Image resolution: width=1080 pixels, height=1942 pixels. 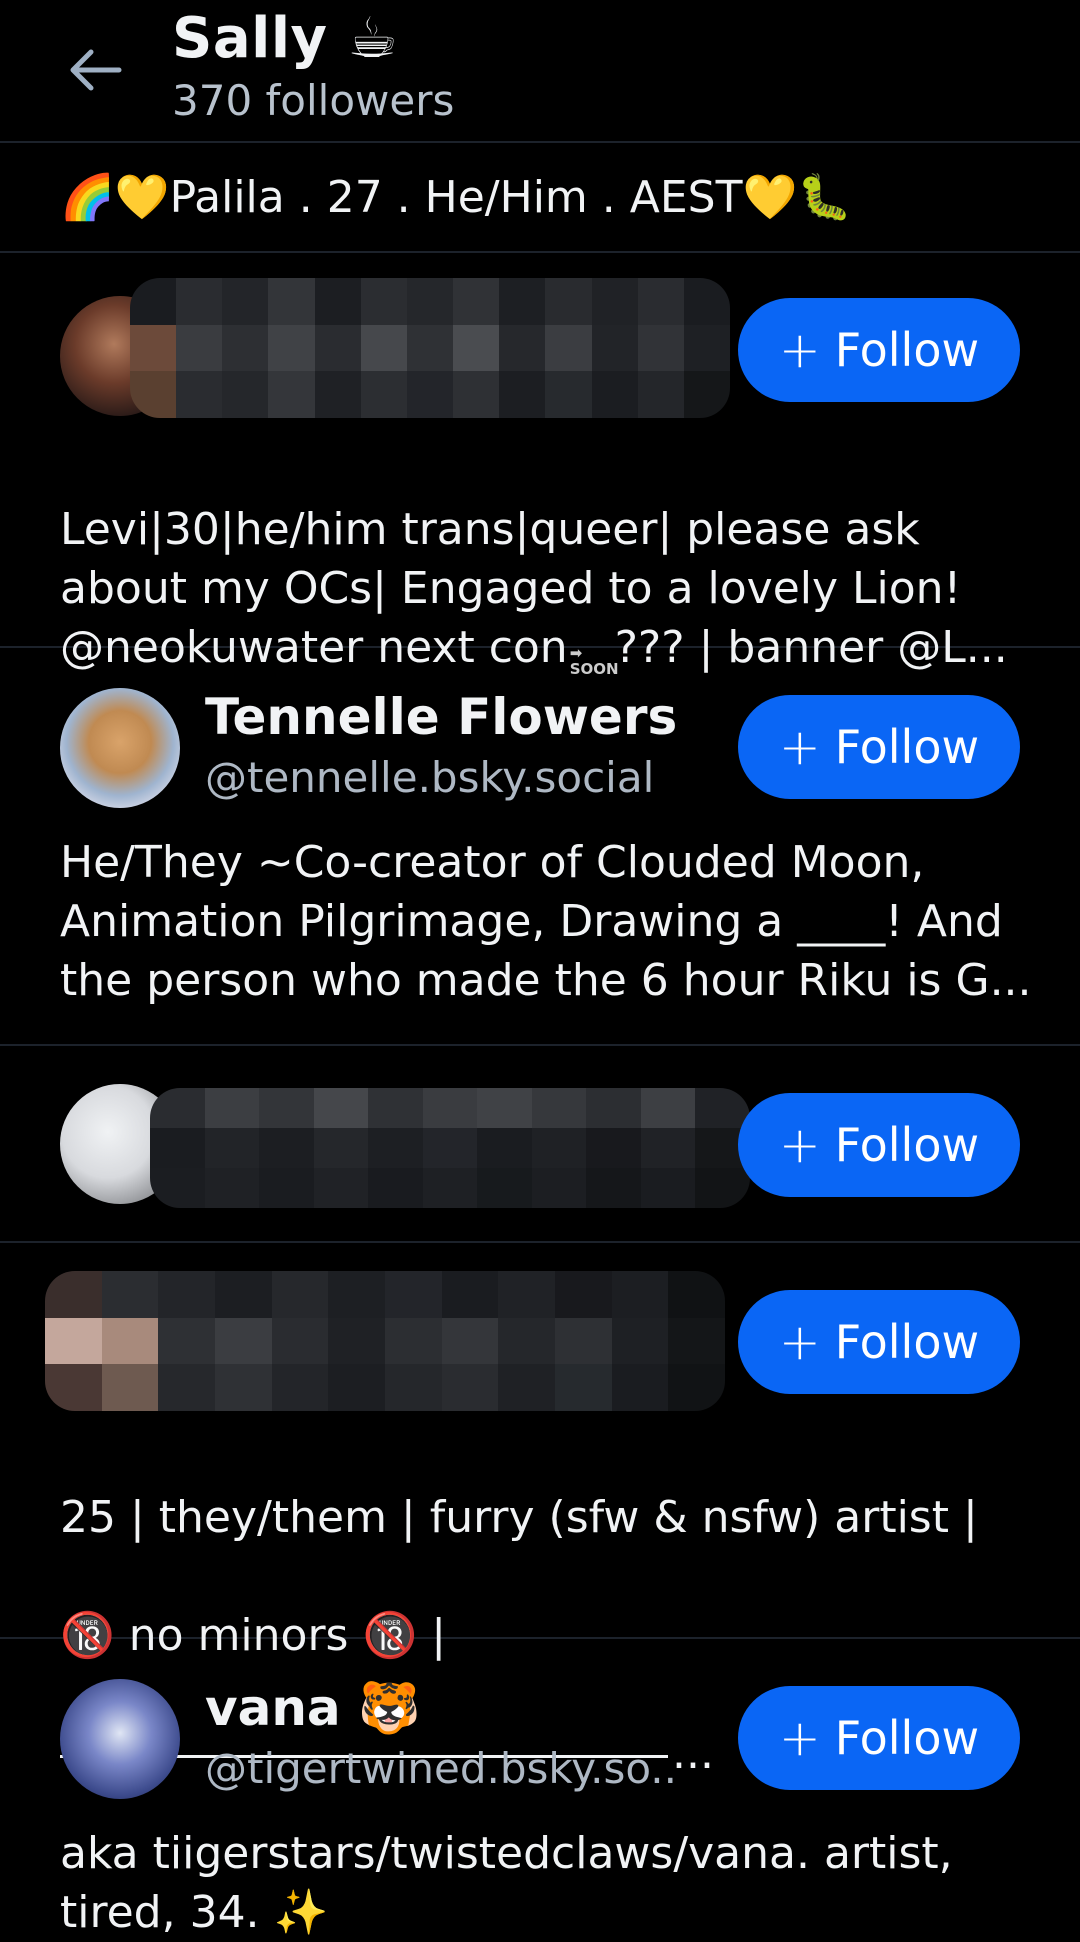 I want to click on user-name: Tennelle Flowers, so click(x=441, y=717).